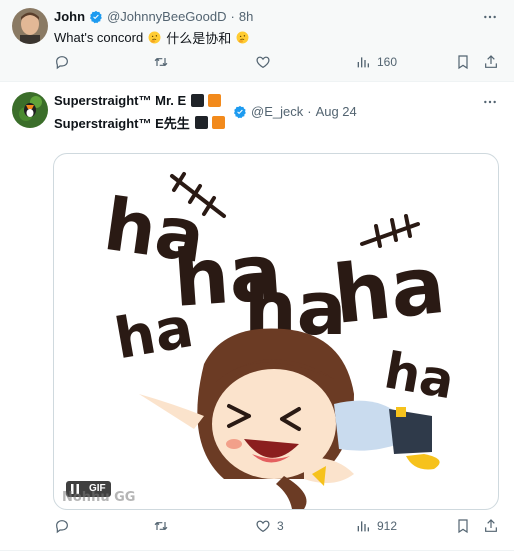  What do you see at coordinates (336, 111) in the screenshot?
I see `post-time: Aug 24` at bounding box center [336, 111].